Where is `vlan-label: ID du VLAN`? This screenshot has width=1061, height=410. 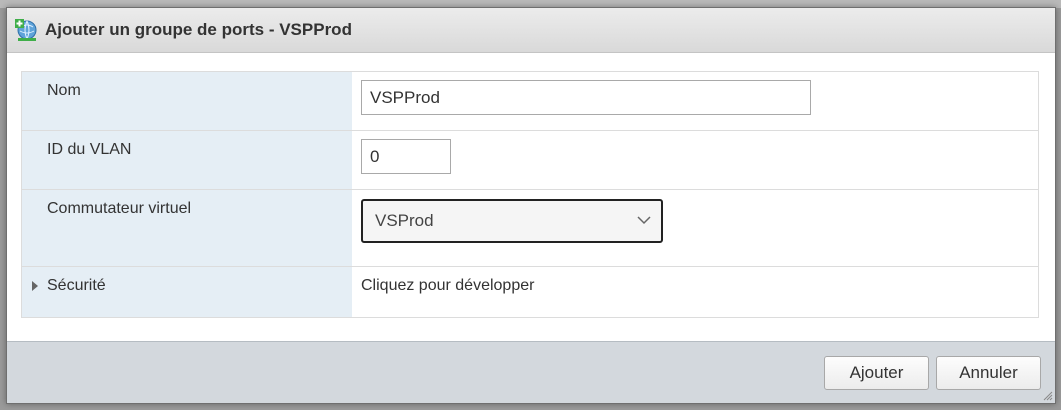
vlan-label: ID du VLAN is located at coordinates (187, 160).